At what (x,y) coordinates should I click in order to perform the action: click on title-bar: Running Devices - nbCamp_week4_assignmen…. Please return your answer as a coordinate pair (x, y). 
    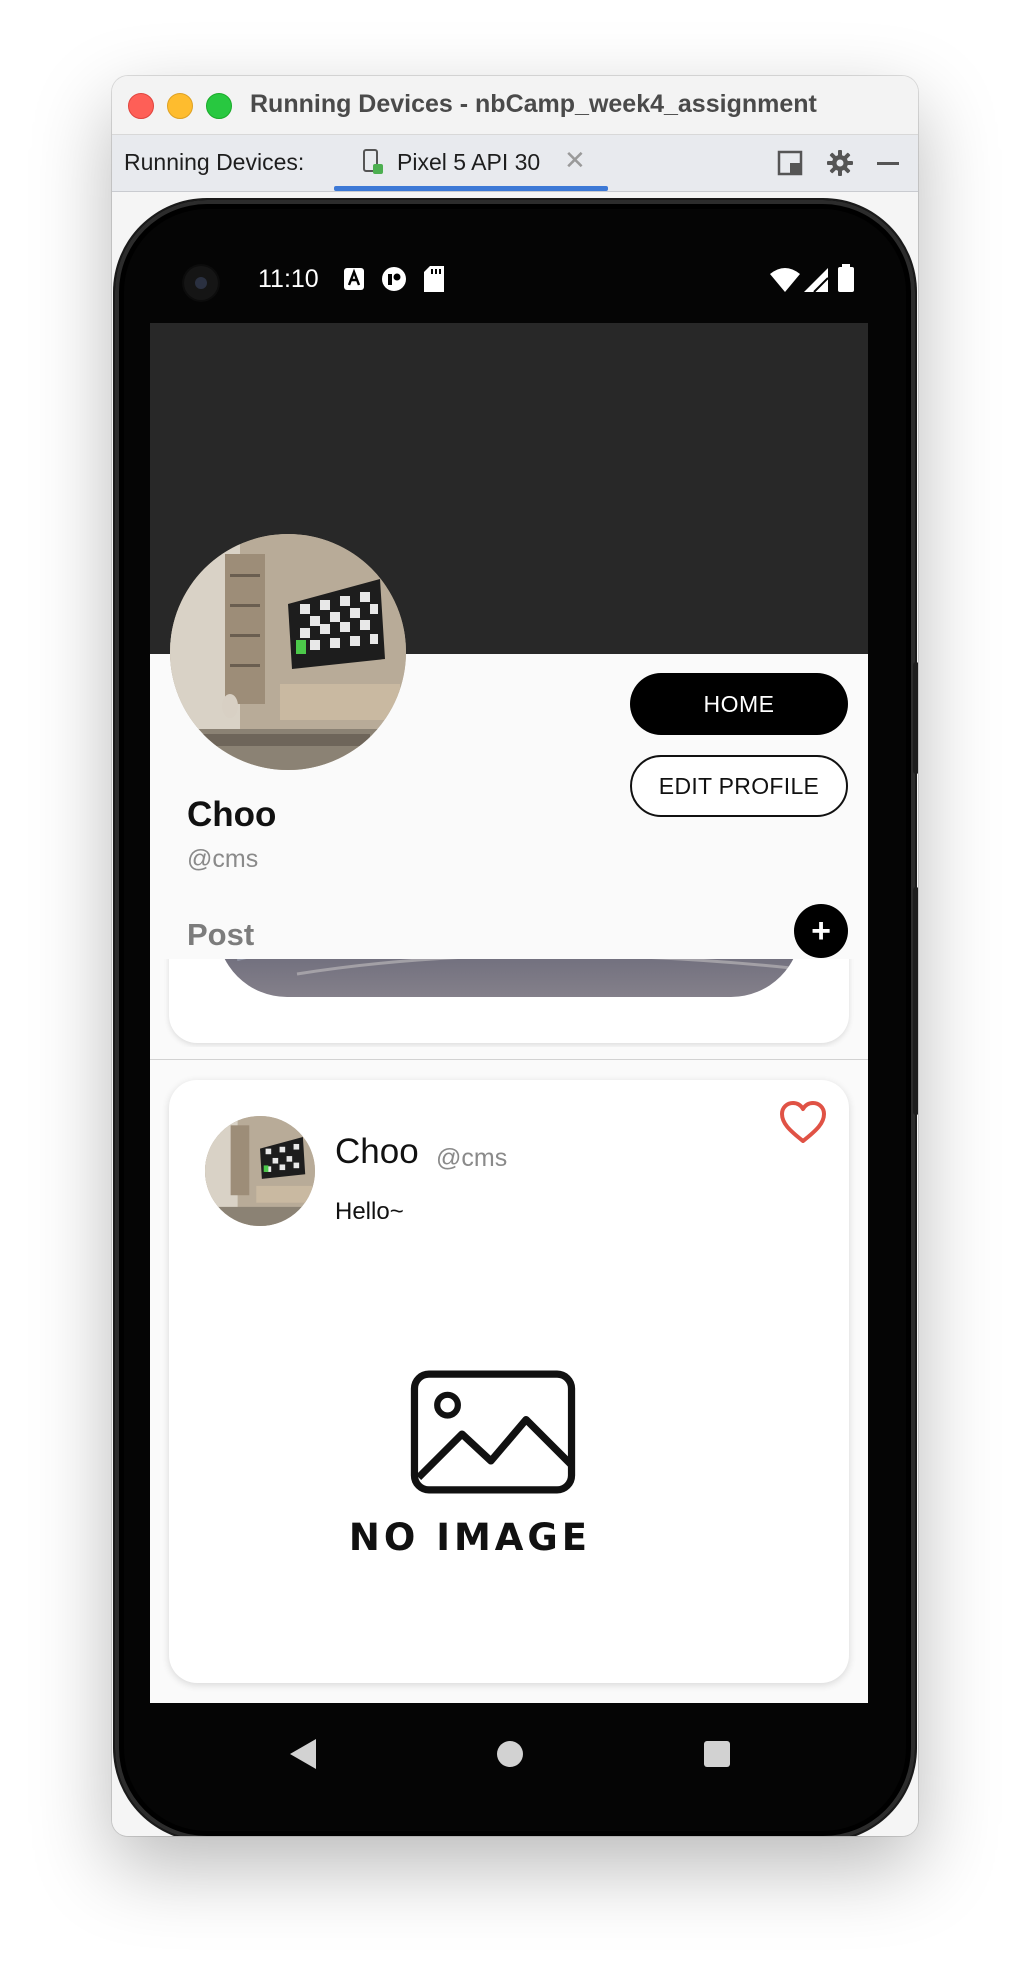
    Looking at the image, I should click on (515, 105).